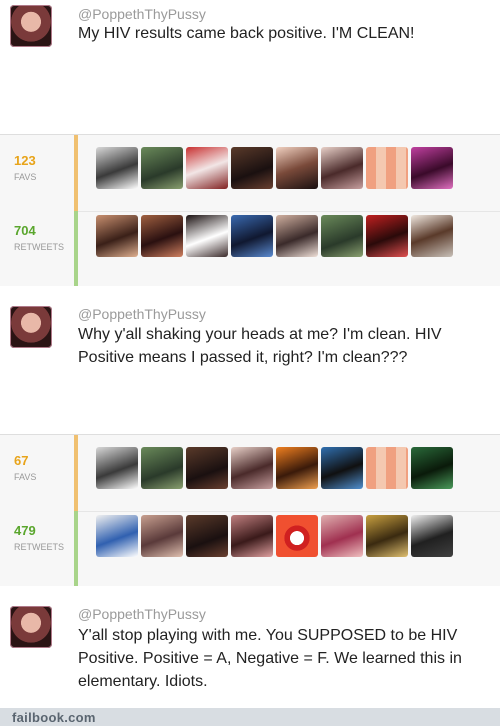 Image resolution: width=500 pixels, height=726 pixels. Describe the element at coordinates (39, 537) in the screenshot. I see `retweets-stat: 479 RETWEETS` at that location.